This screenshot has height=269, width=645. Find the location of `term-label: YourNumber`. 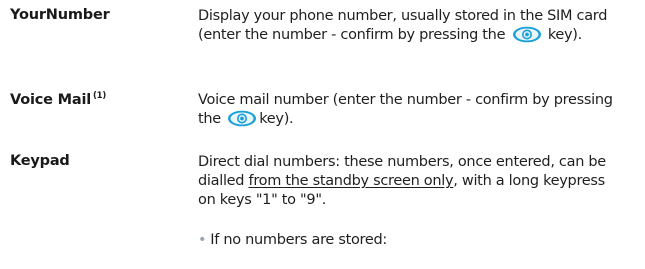

term-label: YourNumber is located at coordinates (60, 15).